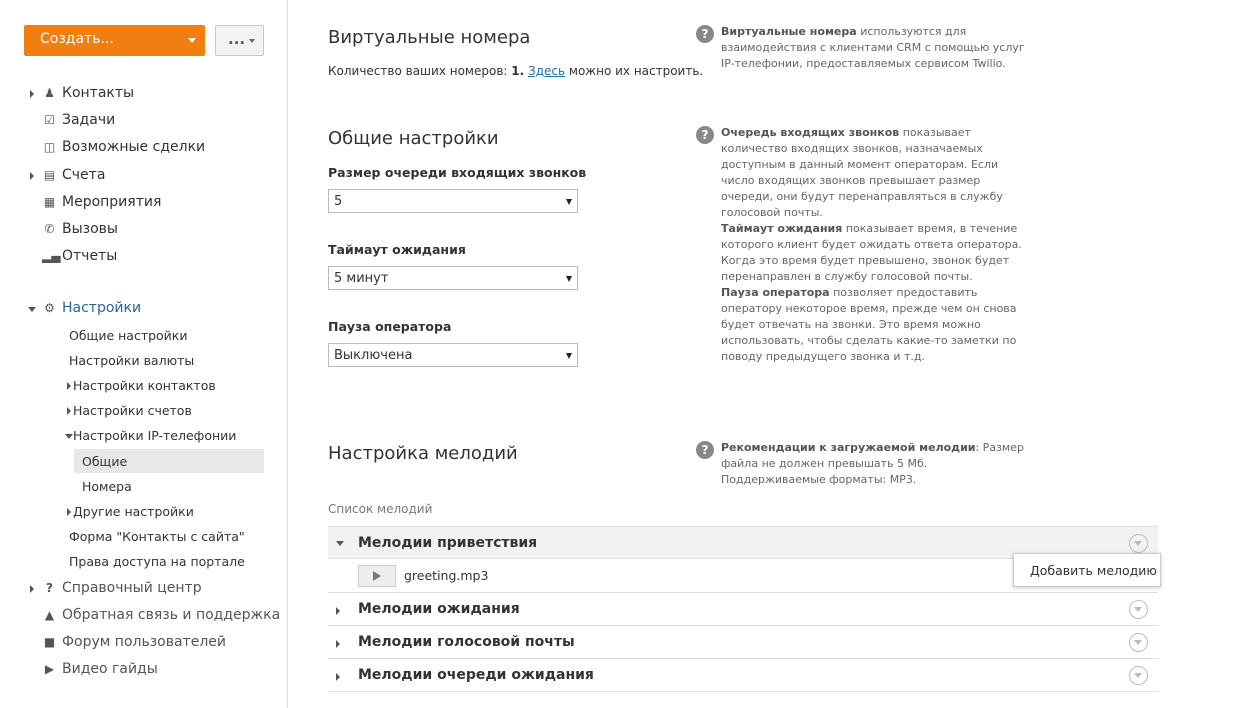  What do you see at coordinates (171, 615) in the screenshot?
I see `sidebar-item-label: Обратная связь и поддержка` at bounding box center [171, 615].